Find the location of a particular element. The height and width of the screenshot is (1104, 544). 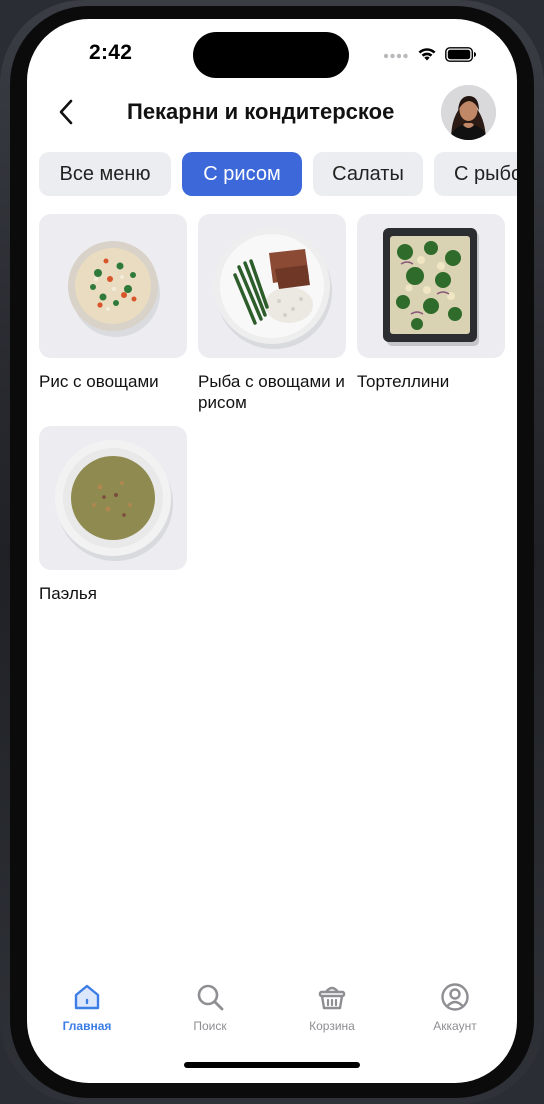

fish-plate-image is located at coordinates (273, 288).